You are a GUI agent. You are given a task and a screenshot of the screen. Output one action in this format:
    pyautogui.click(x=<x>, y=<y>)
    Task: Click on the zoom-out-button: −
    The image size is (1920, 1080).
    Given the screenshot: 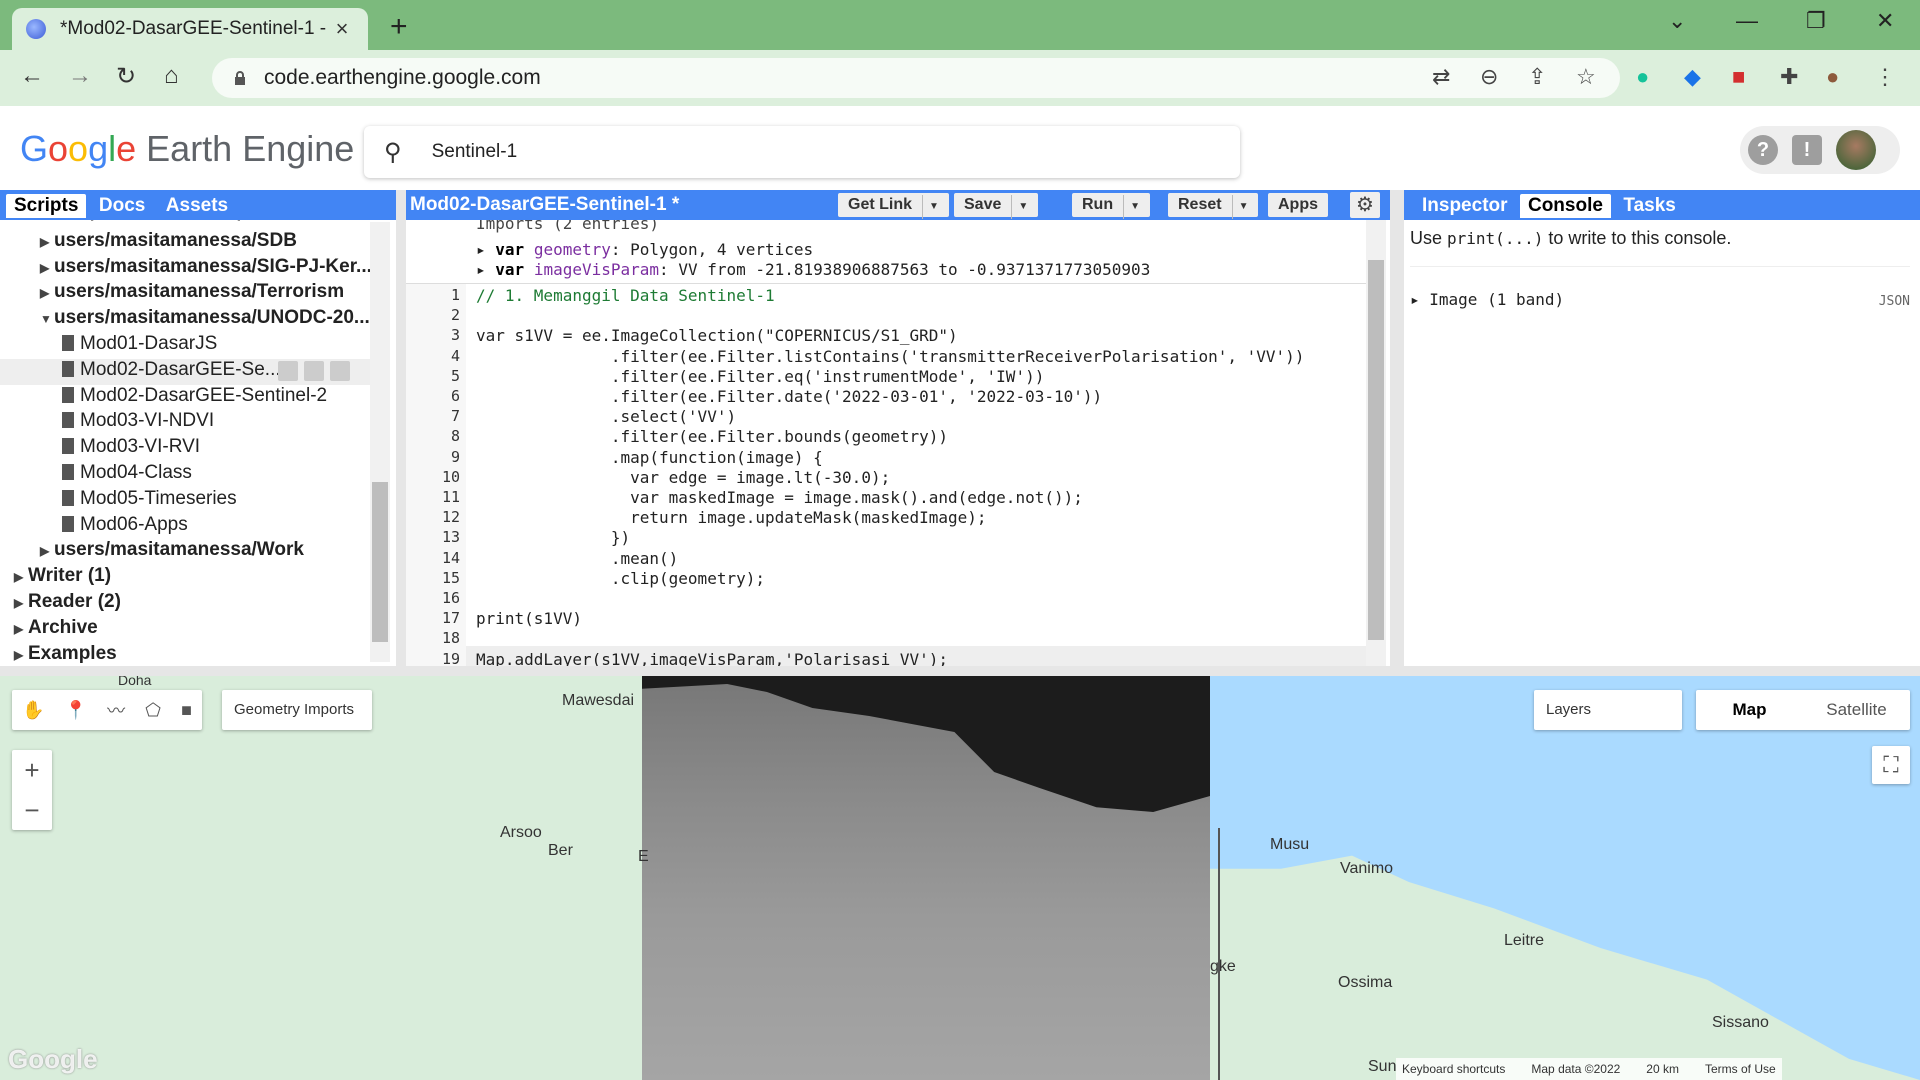 What is the action you would take?
    pyautogui.click(x=32, y=810)
    